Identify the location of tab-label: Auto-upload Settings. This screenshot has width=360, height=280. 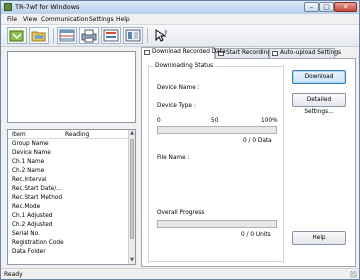
(311, 53).